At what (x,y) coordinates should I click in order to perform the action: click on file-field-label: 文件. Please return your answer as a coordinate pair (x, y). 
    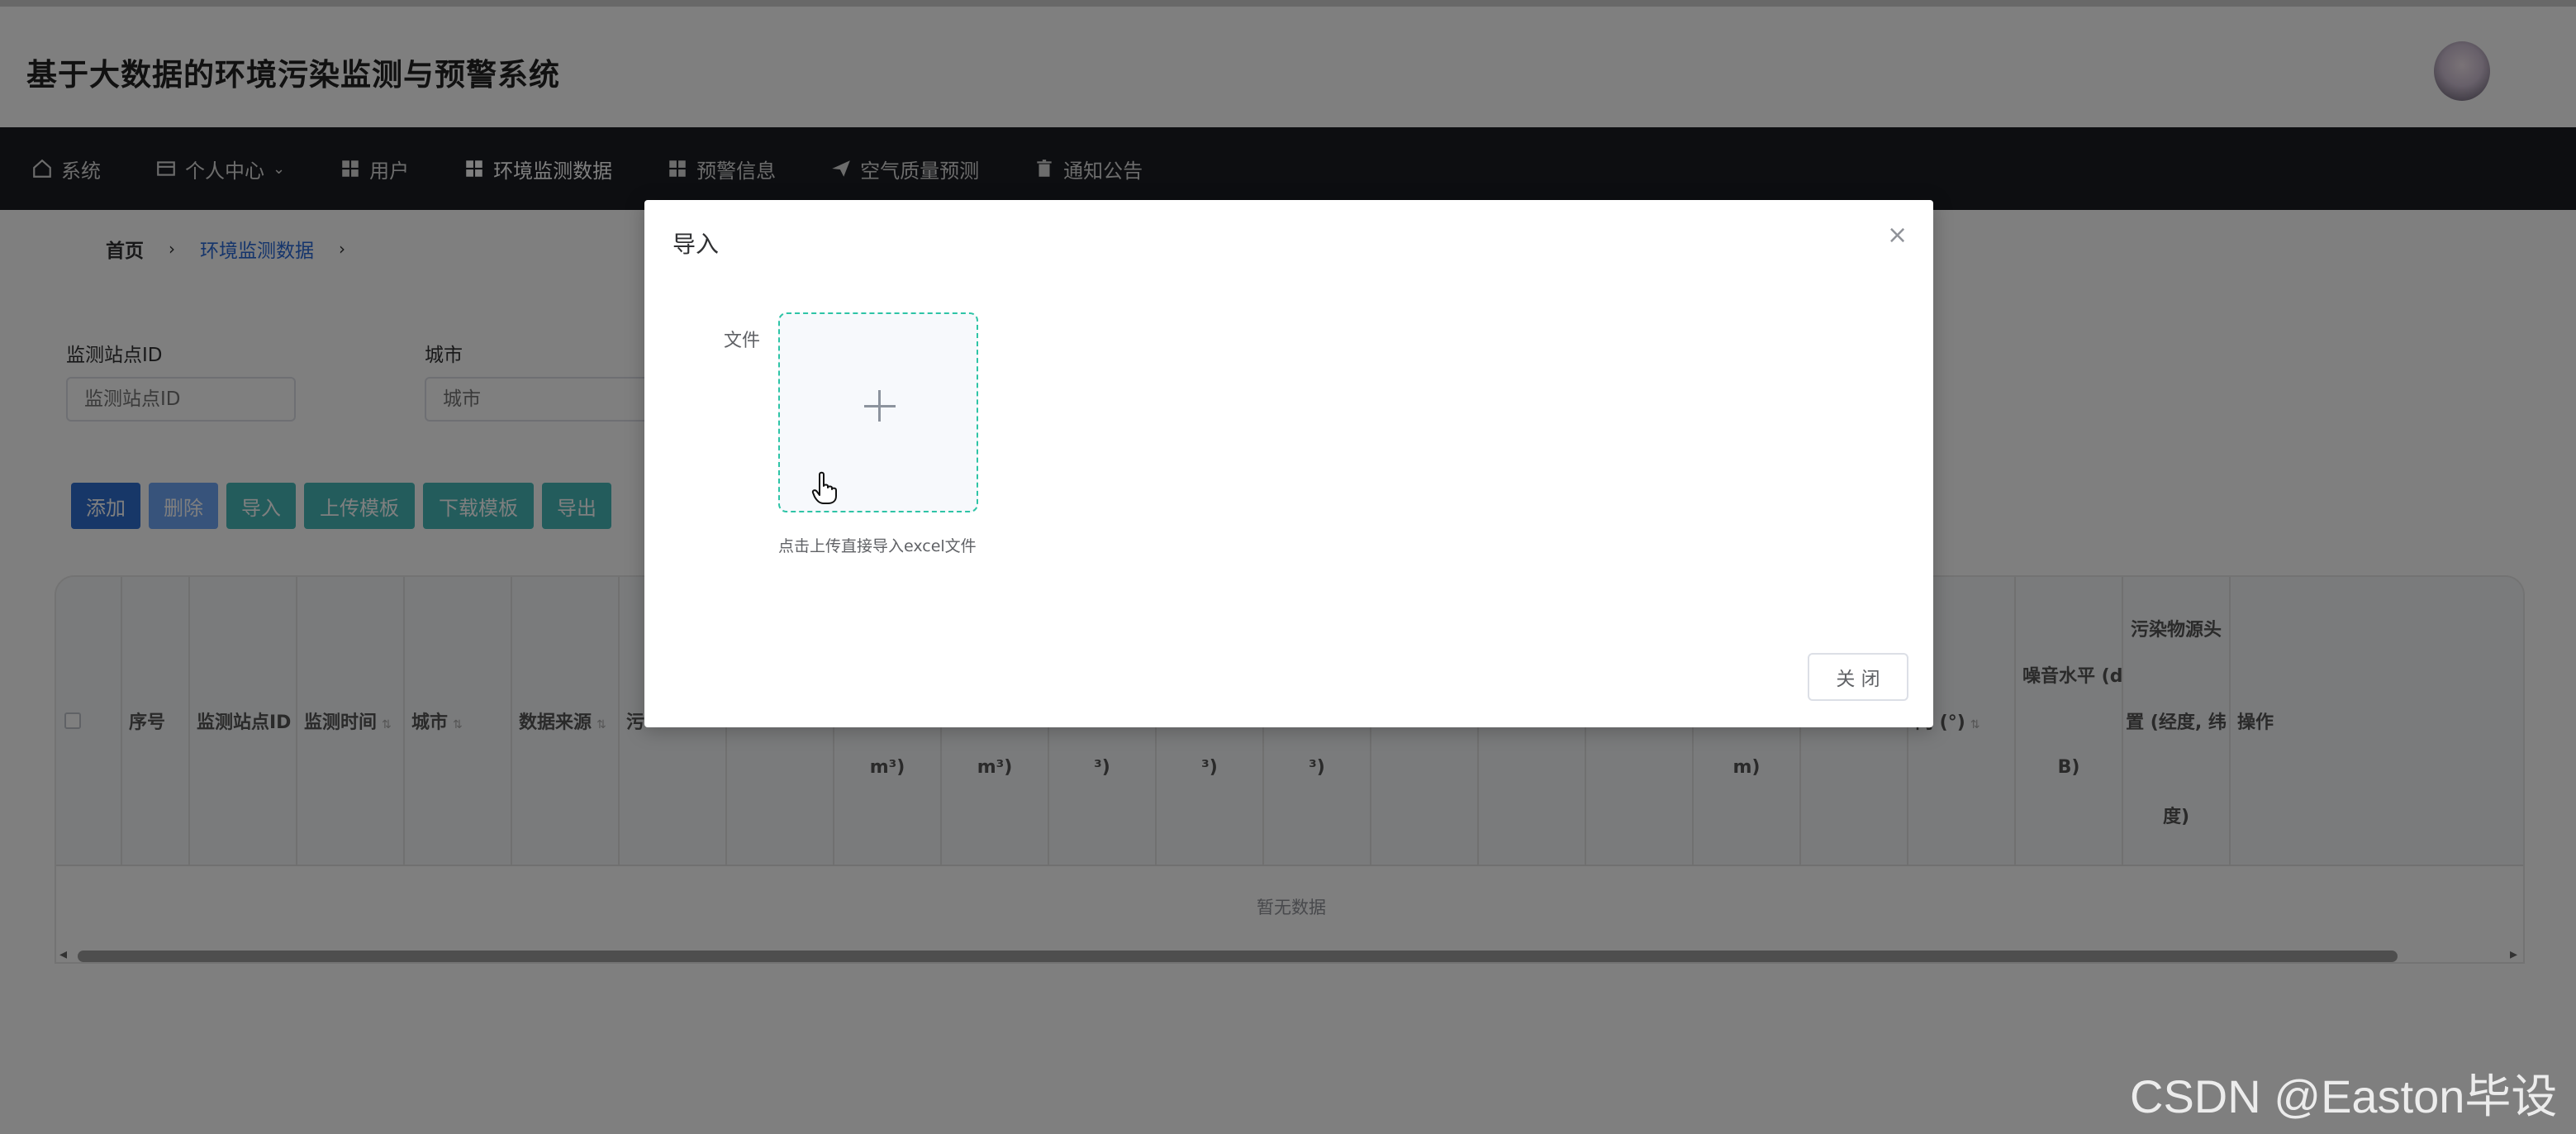
    Looking at the image, I should click on (742, 341).